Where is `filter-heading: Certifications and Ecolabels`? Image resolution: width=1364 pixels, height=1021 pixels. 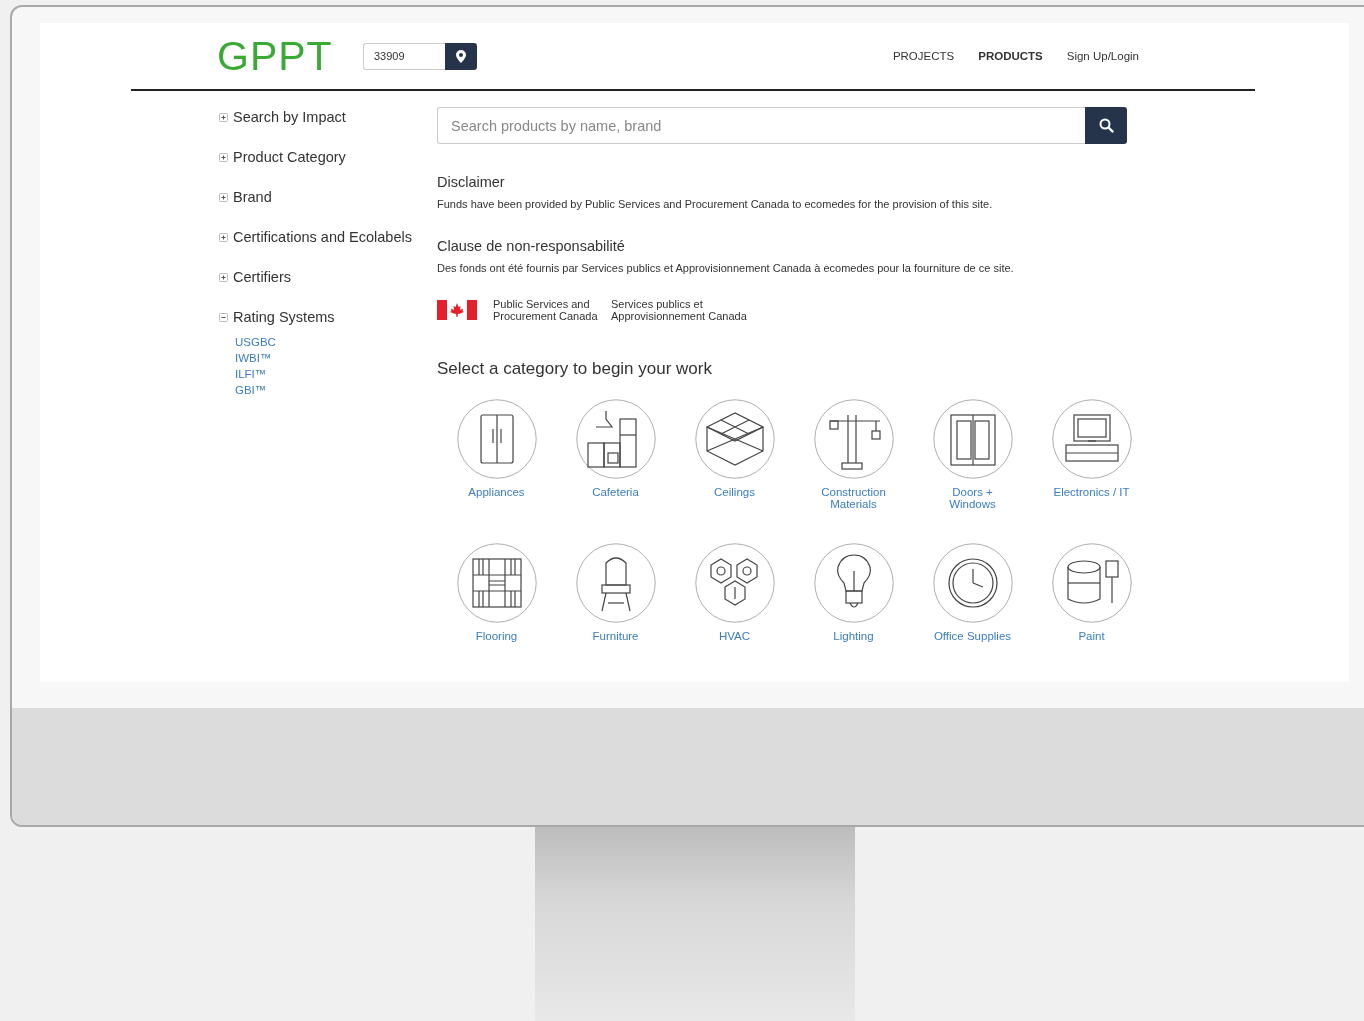 filter-heading: Certifications and Ecolabels is located at coordinates (322, 237).